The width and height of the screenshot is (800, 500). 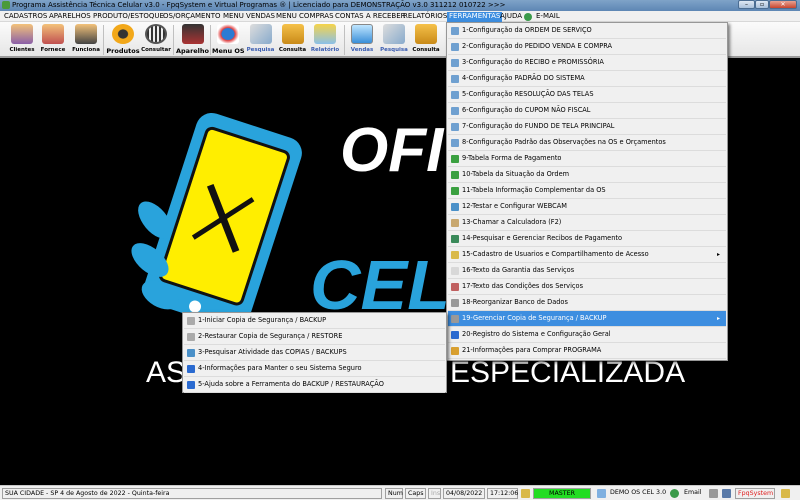 I want to click on ferramentas-item-2: 2-Configuração do PEDIDO VENDA E COMPRA, so click(x=587, y=47).